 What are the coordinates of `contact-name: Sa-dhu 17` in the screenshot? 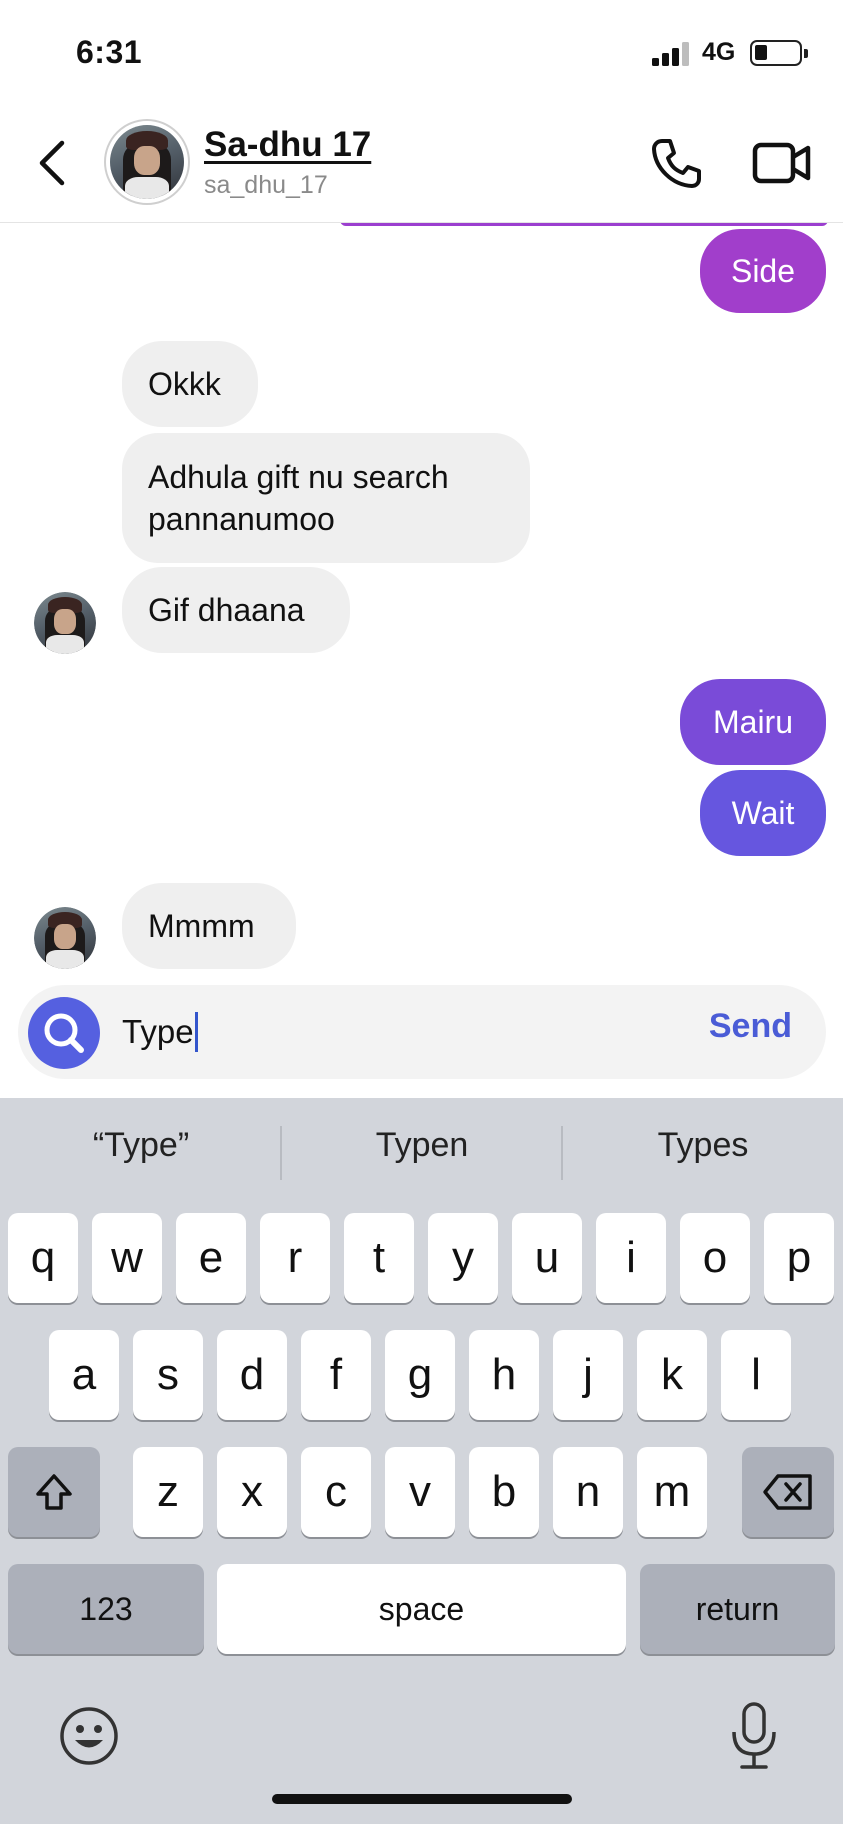 It's located at (287, 145).